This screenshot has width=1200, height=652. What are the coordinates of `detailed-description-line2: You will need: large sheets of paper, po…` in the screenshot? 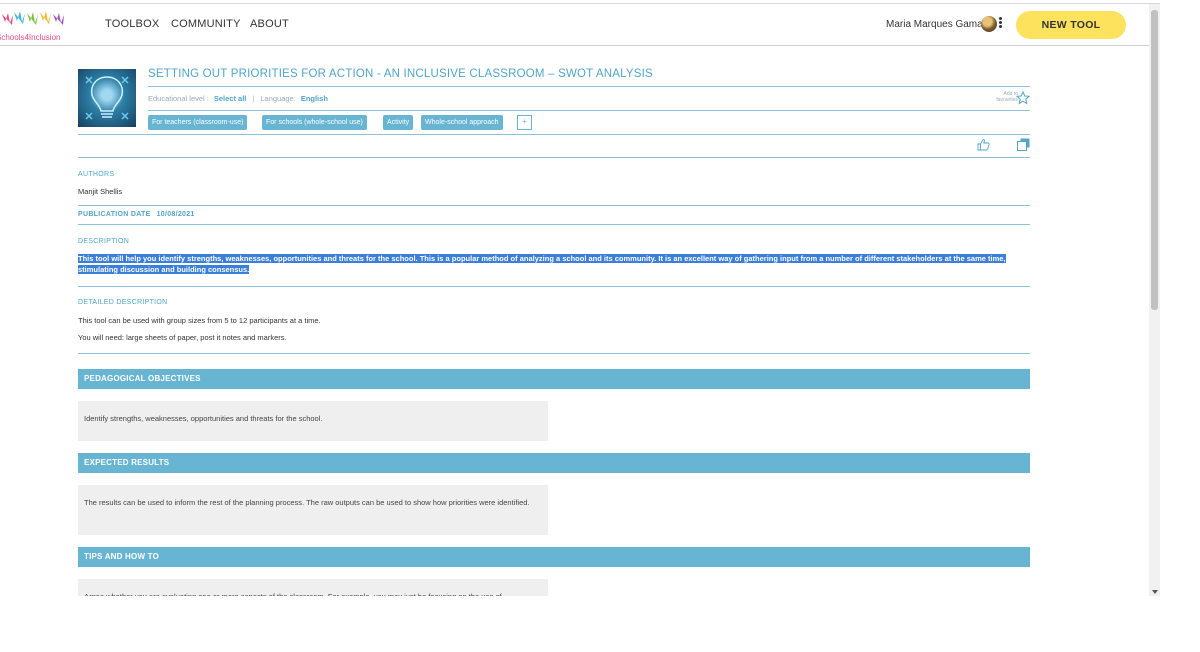 It's located at (182, 337).